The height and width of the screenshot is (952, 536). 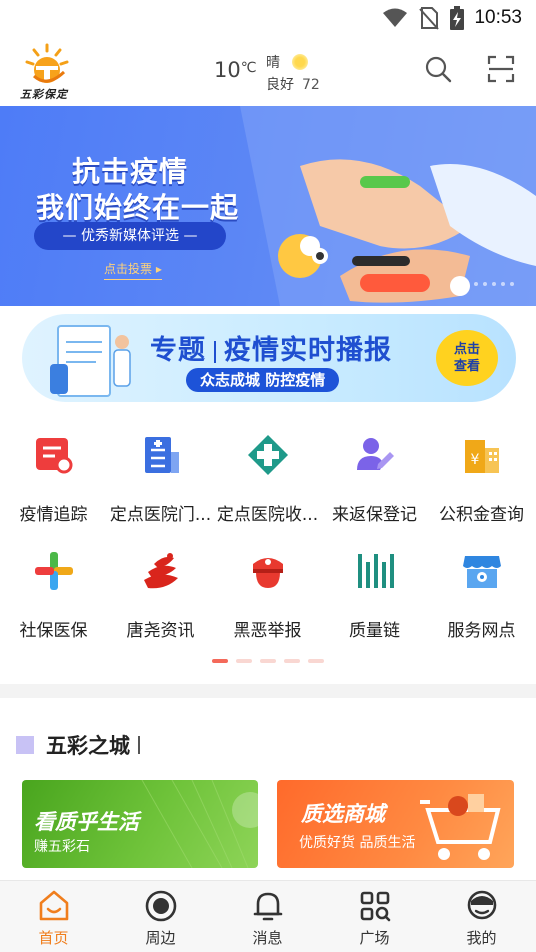 I want to click on tangyao-news-icon, so click(x=161, y=571).